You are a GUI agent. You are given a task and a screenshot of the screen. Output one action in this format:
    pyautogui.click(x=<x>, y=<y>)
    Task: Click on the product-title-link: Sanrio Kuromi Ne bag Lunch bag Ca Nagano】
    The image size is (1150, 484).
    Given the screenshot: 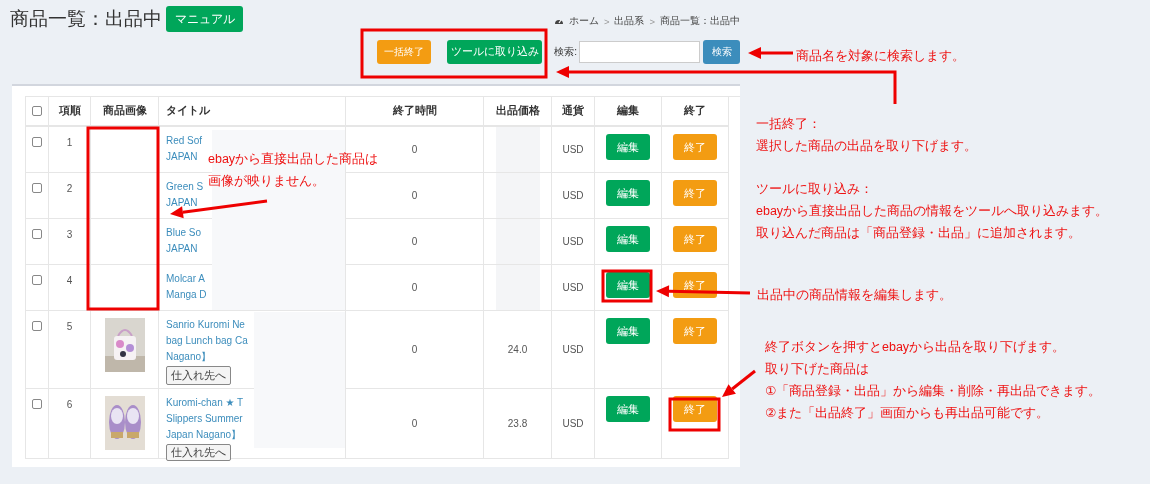 What is the action you would take?
    pyautogui.click(x=207, y=341)
    